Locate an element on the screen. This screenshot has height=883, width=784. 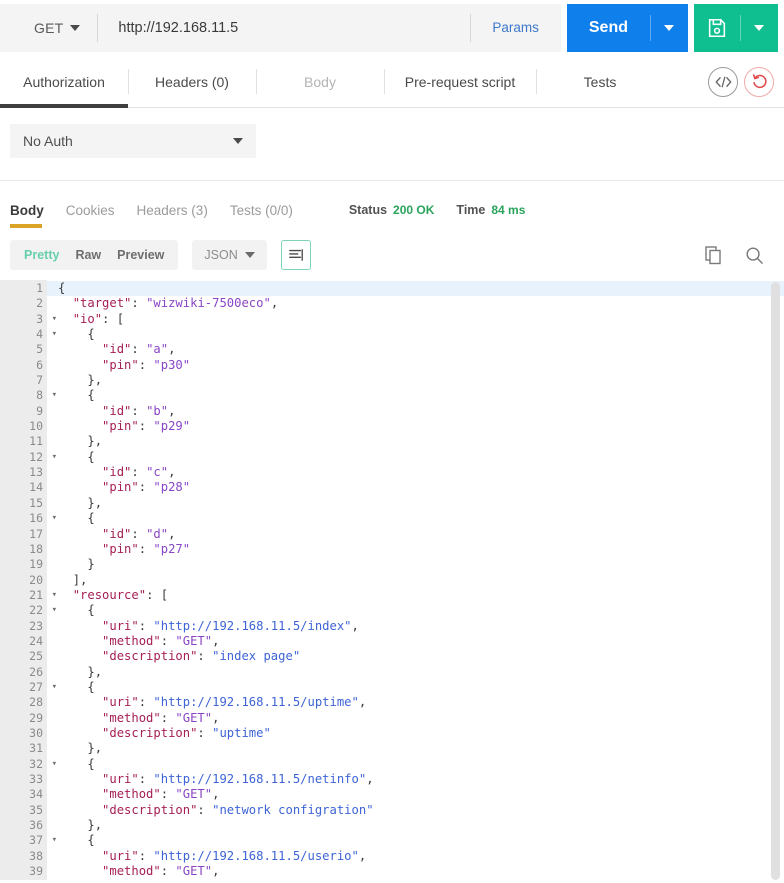
code-line: "uri": "http://192.168.11.5/userio", is located at coordinates (234, 855).